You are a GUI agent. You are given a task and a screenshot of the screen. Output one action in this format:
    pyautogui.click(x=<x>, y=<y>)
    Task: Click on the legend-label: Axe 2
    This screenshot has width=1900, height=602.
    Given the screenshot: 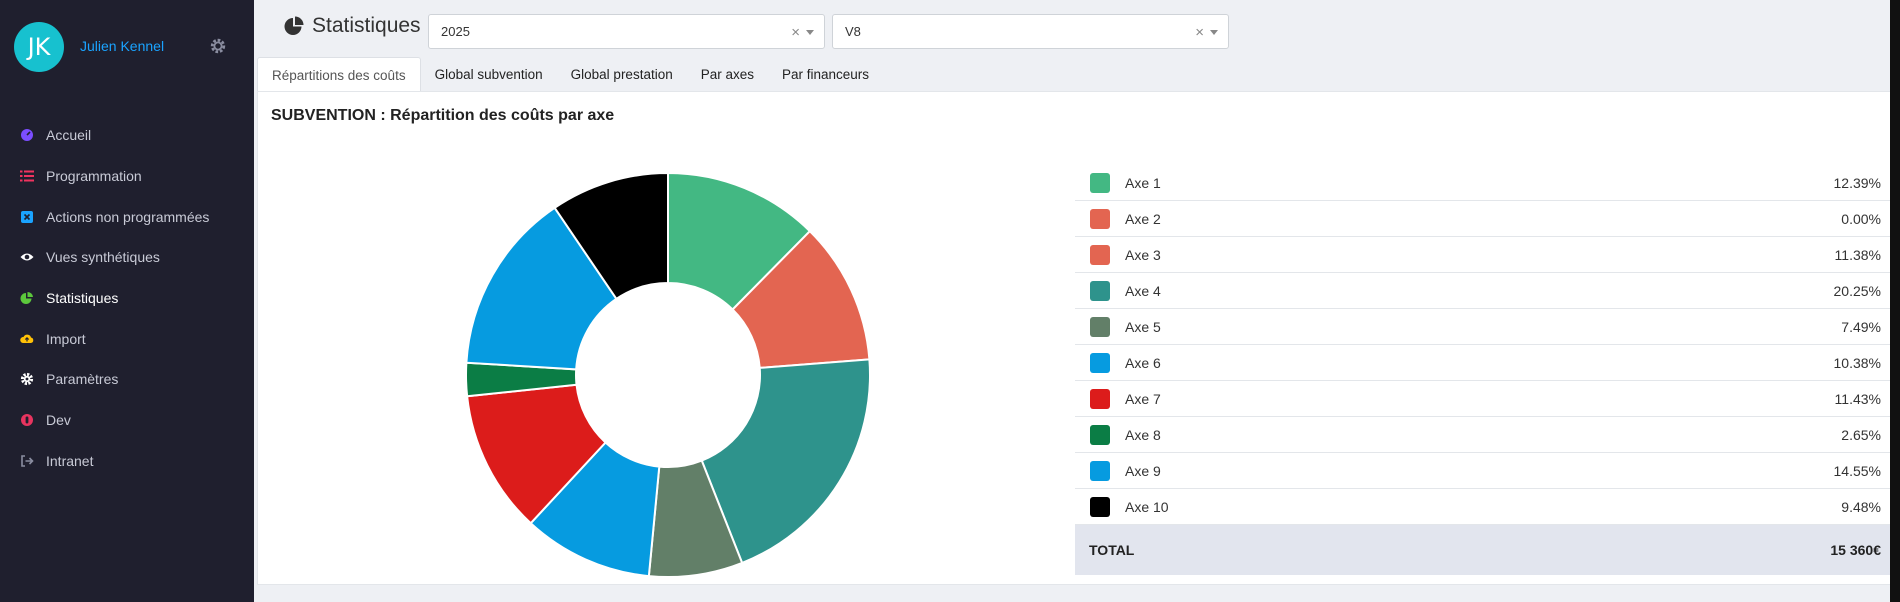 What is the action you would take?
    pyautogui.click(x=1143, y=219)
    